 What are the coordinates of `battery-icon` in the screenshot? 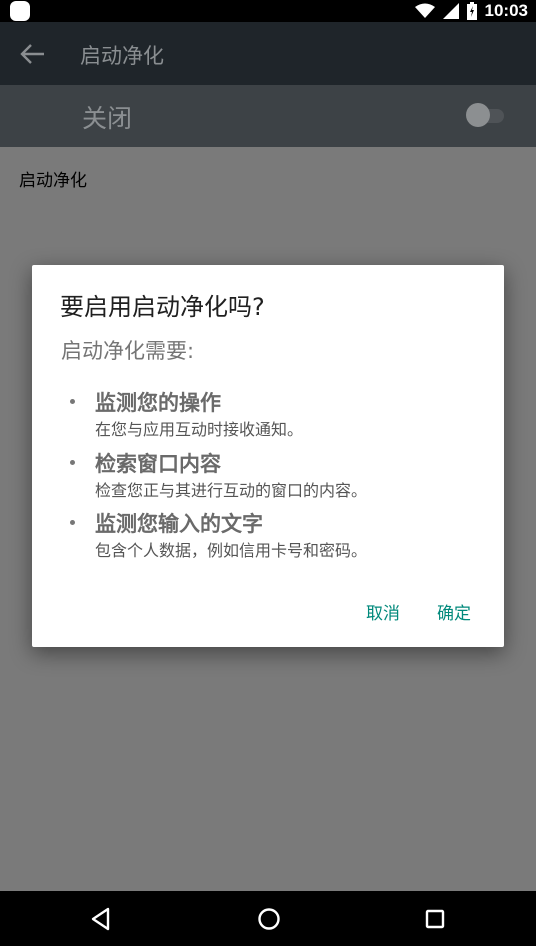 It's located at (471, 11).